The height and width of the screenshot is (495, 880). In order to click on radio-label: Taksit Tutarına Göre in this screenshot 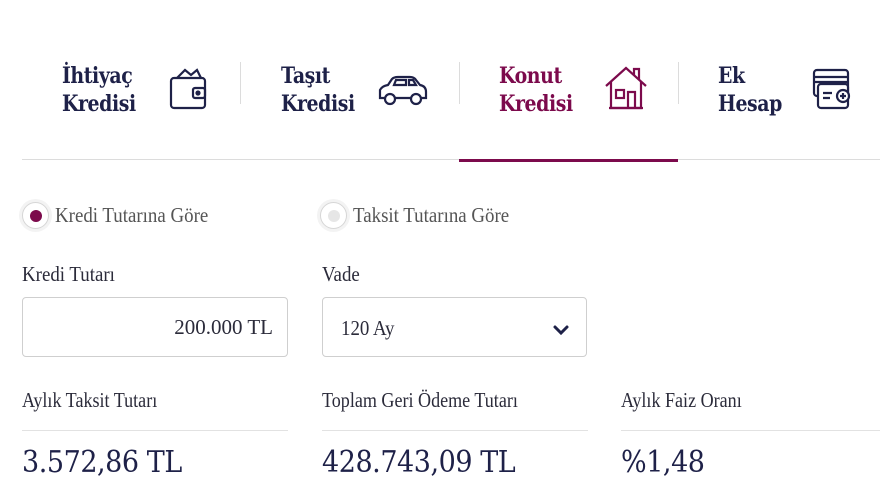, I will do `click(431, 214)`.